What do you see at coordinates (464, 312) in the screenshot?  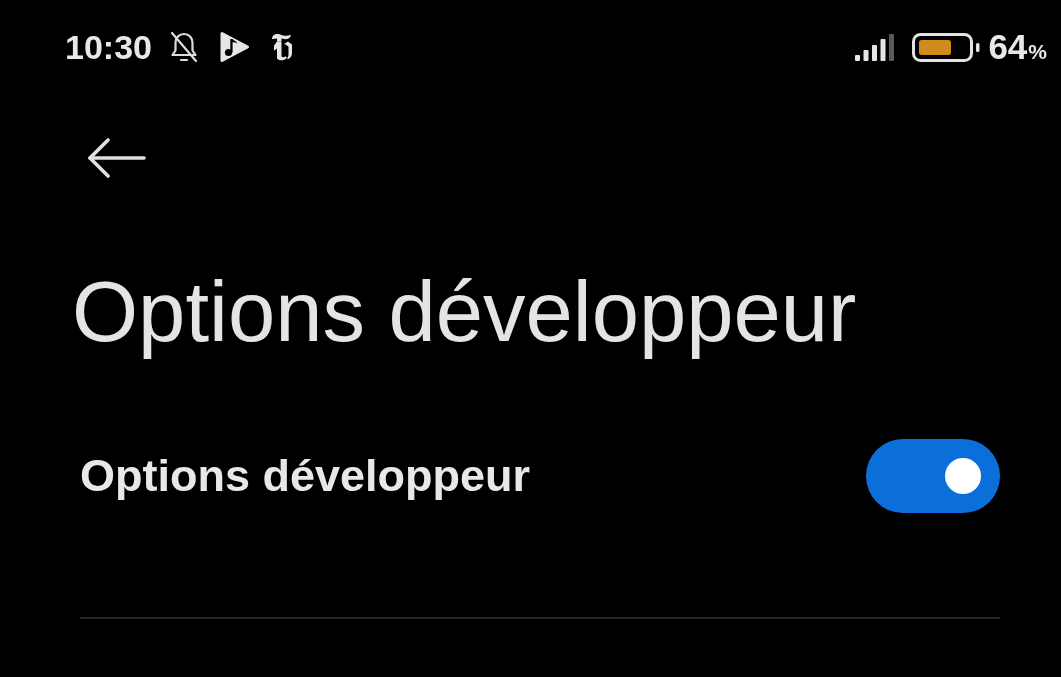 I see `page-title: Options développeur` at bounding box center [464, 312].